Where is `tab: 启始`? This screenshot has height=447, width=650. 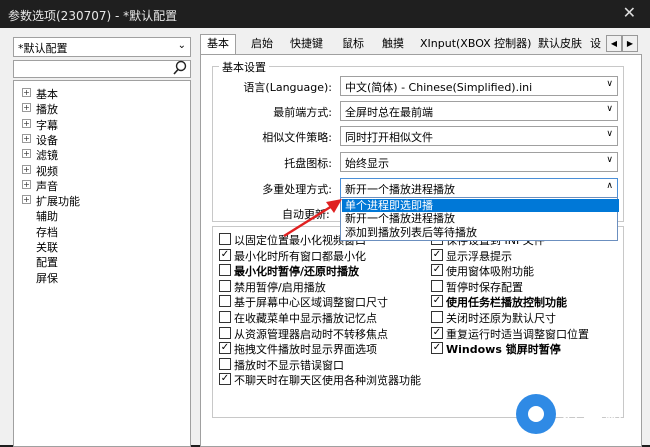 tab: 启始 is located at coordinates (262, 44).